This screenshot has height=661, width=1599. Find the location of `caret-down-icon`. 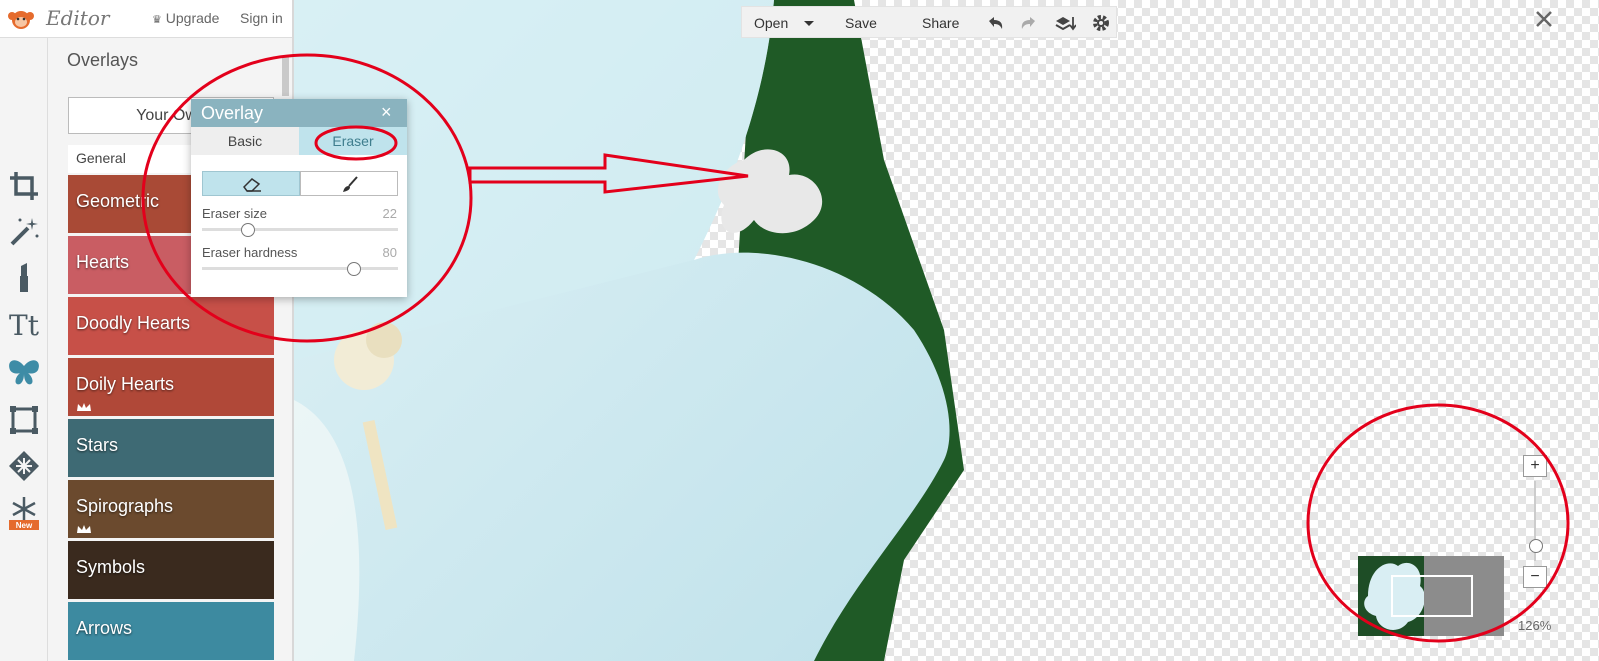

caret-down-icon is located at coordinates (809, 23).